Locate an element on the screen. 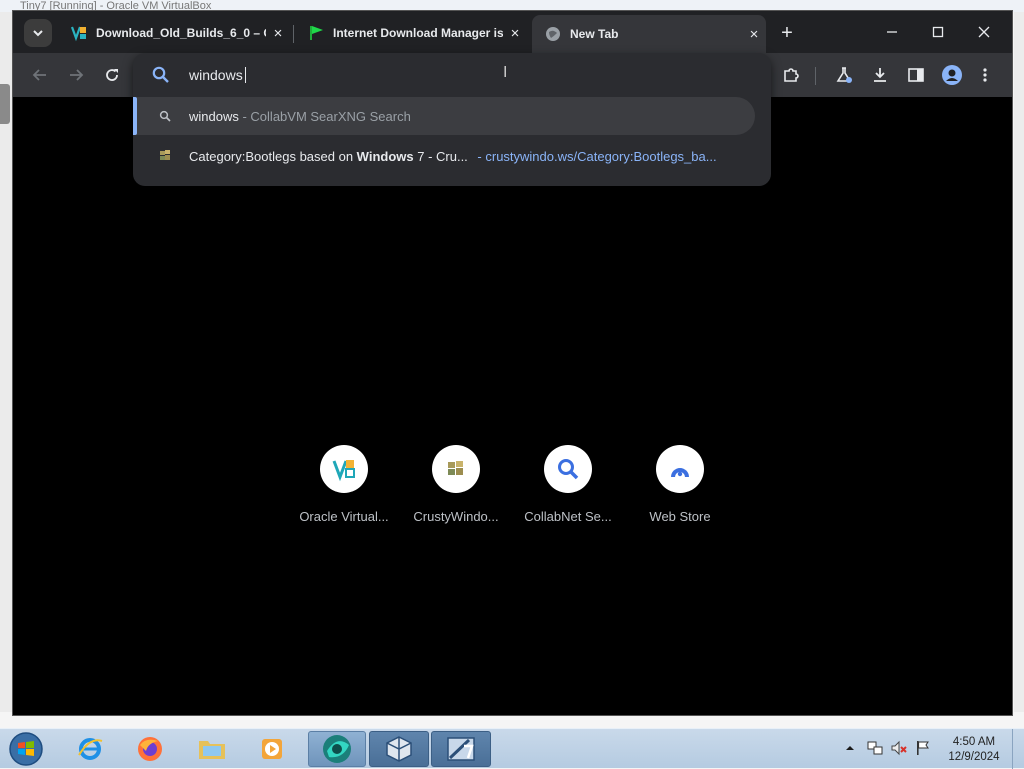  downloads-button is located at coordinates (880, 75).